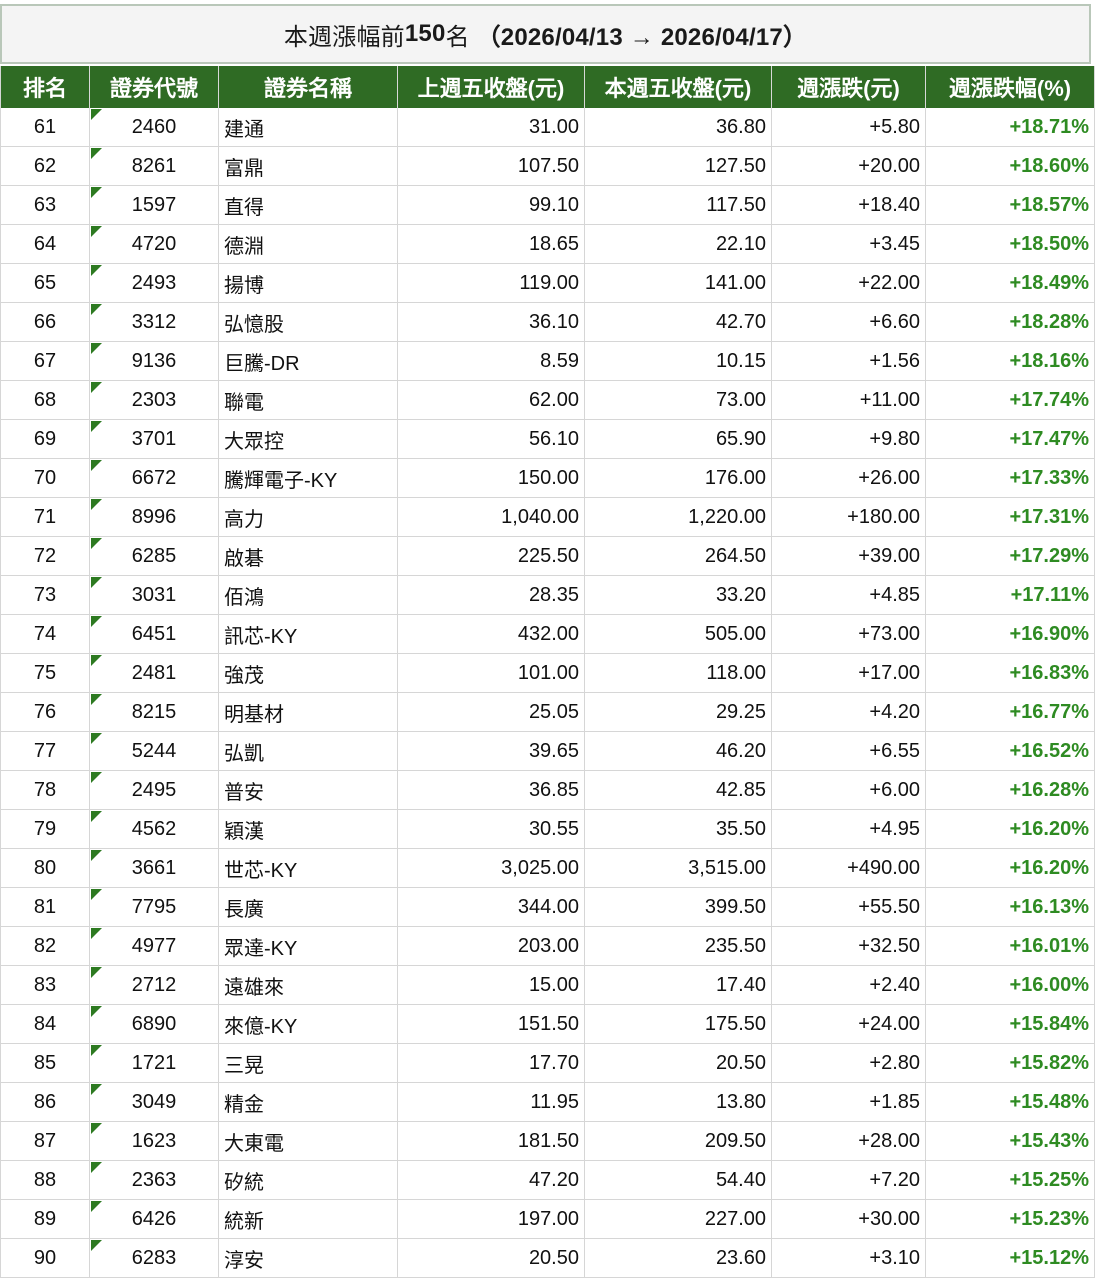  What do you see at coordinates (45, 673) in the screenshot?
I see `rank-cell: 75` at bounding box center [45, 673].